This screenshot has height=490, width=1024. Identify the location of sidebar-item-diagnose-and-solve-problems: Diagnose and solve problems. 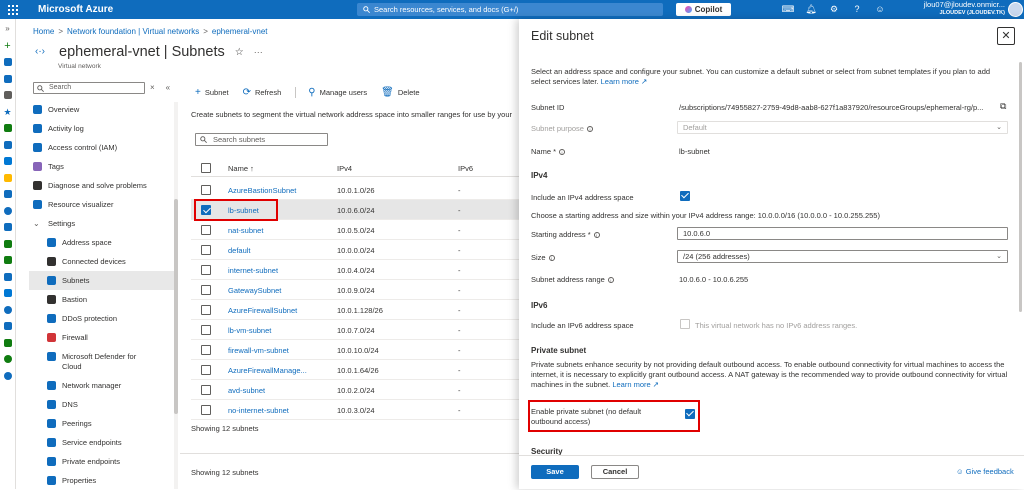
(102, 185).